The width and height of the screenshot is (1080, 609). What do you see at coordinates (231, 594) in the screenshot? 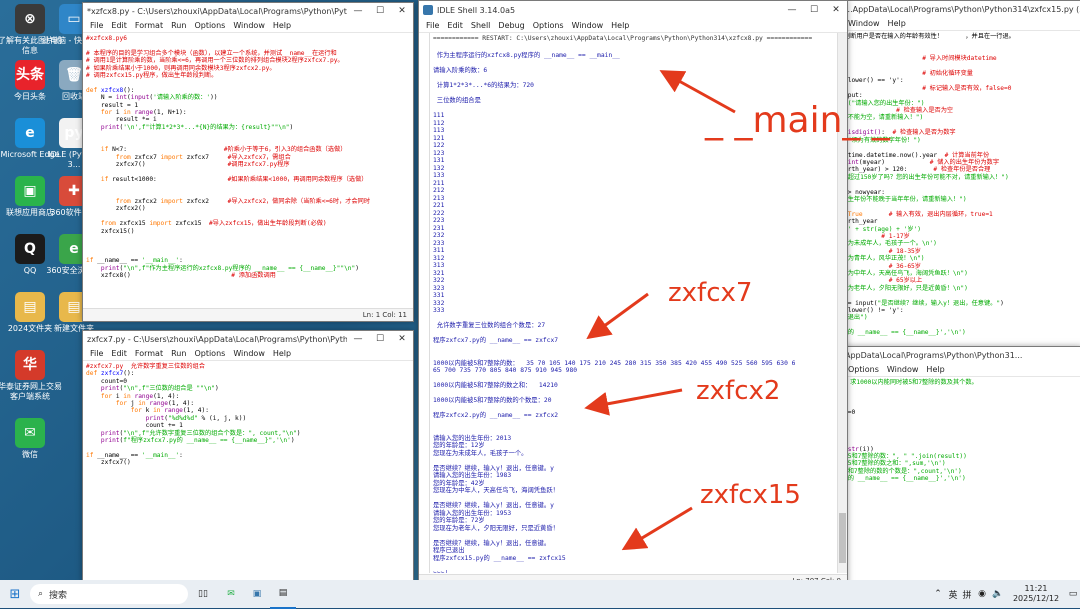
I see `wechat-taskbar-icon: ✉` at bounding box center [231, 594].